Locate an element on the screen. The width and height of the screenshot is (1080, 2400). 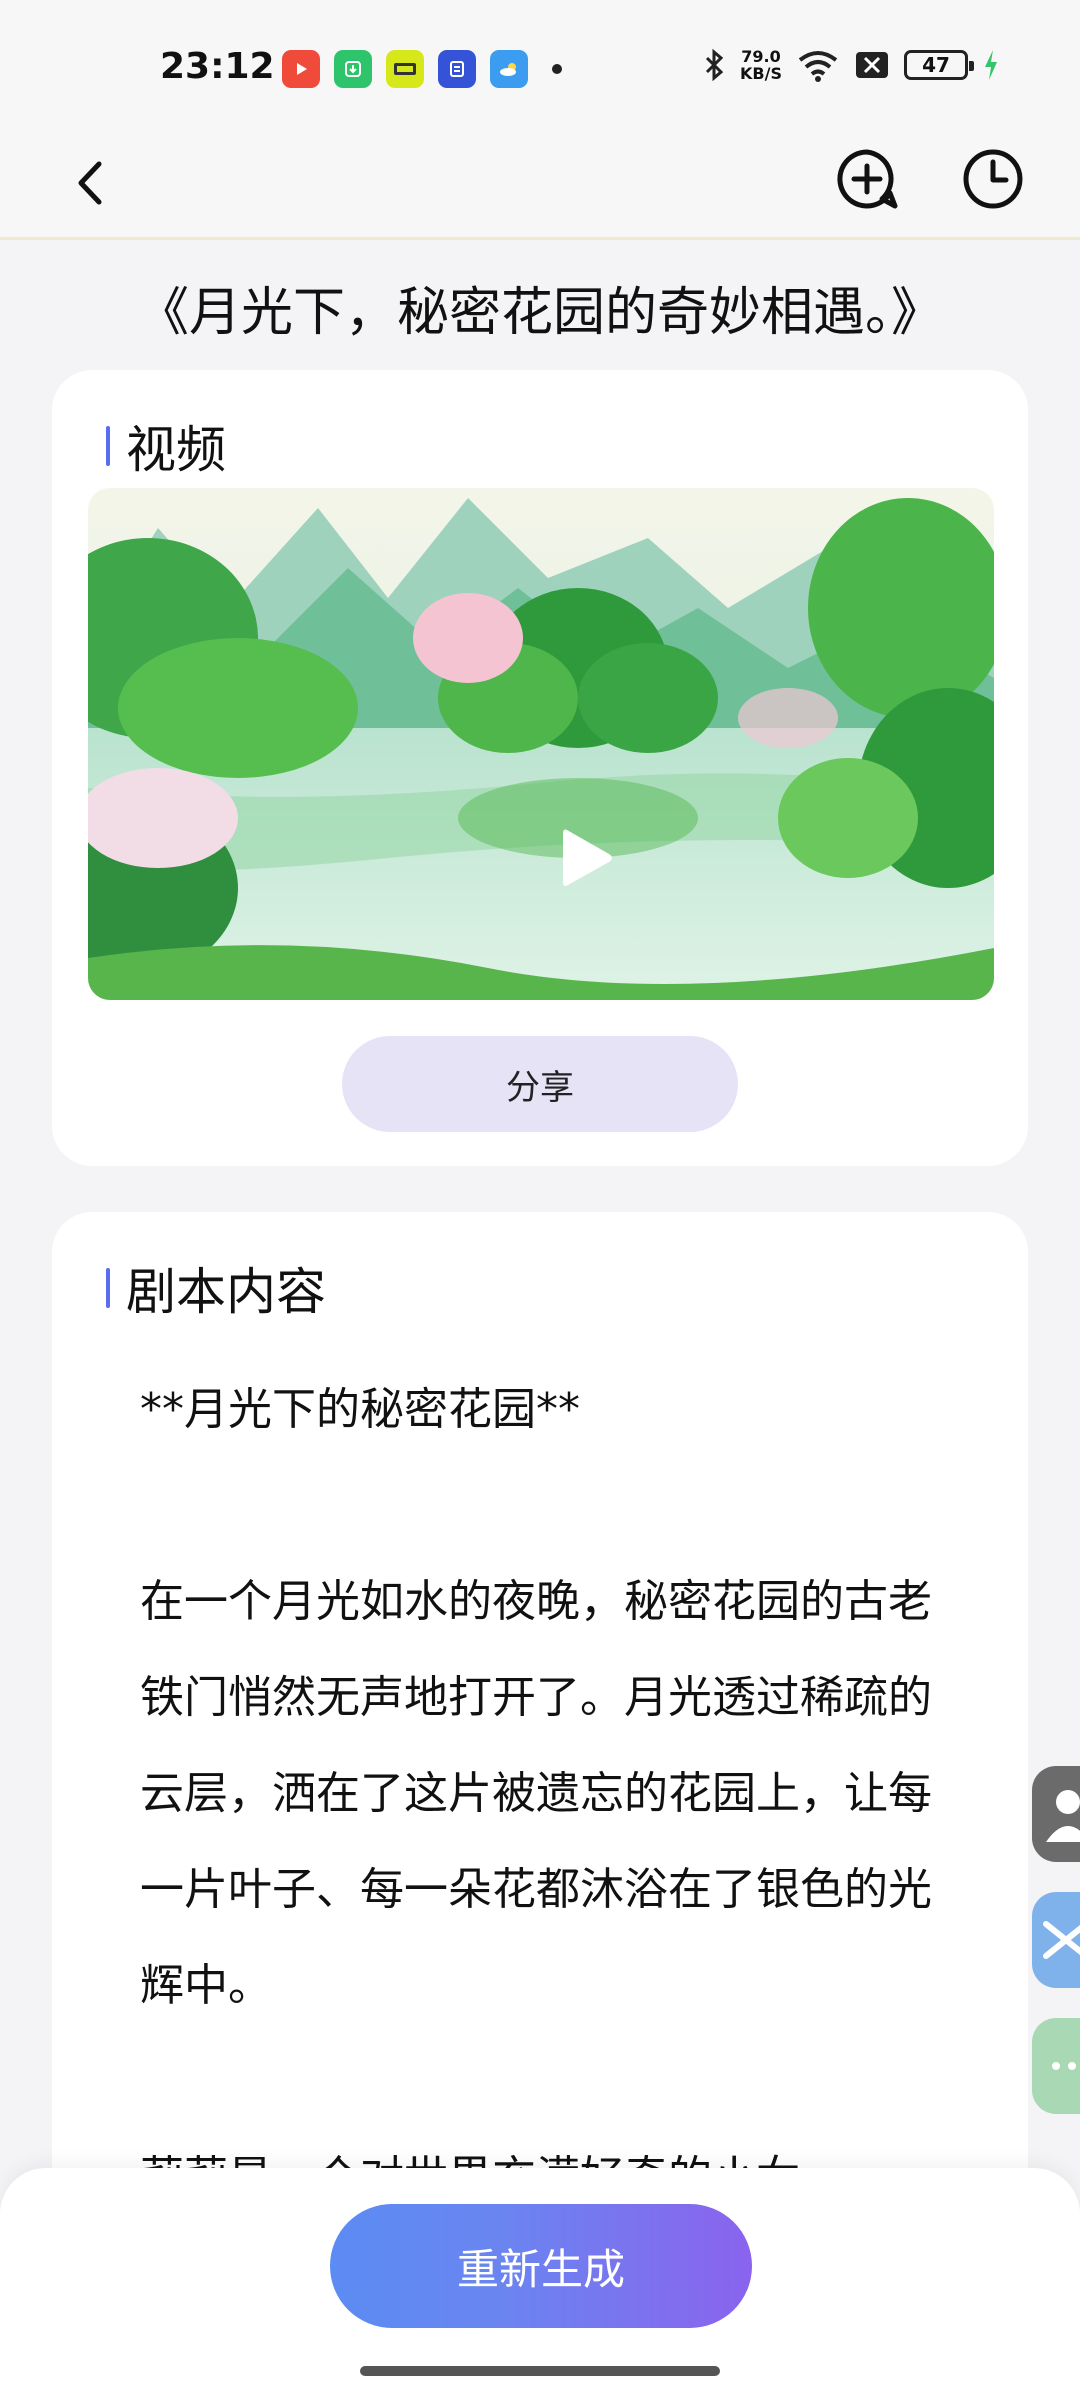
system-status: 79.0 KB/S 47 is located at coordinates (852, 65).